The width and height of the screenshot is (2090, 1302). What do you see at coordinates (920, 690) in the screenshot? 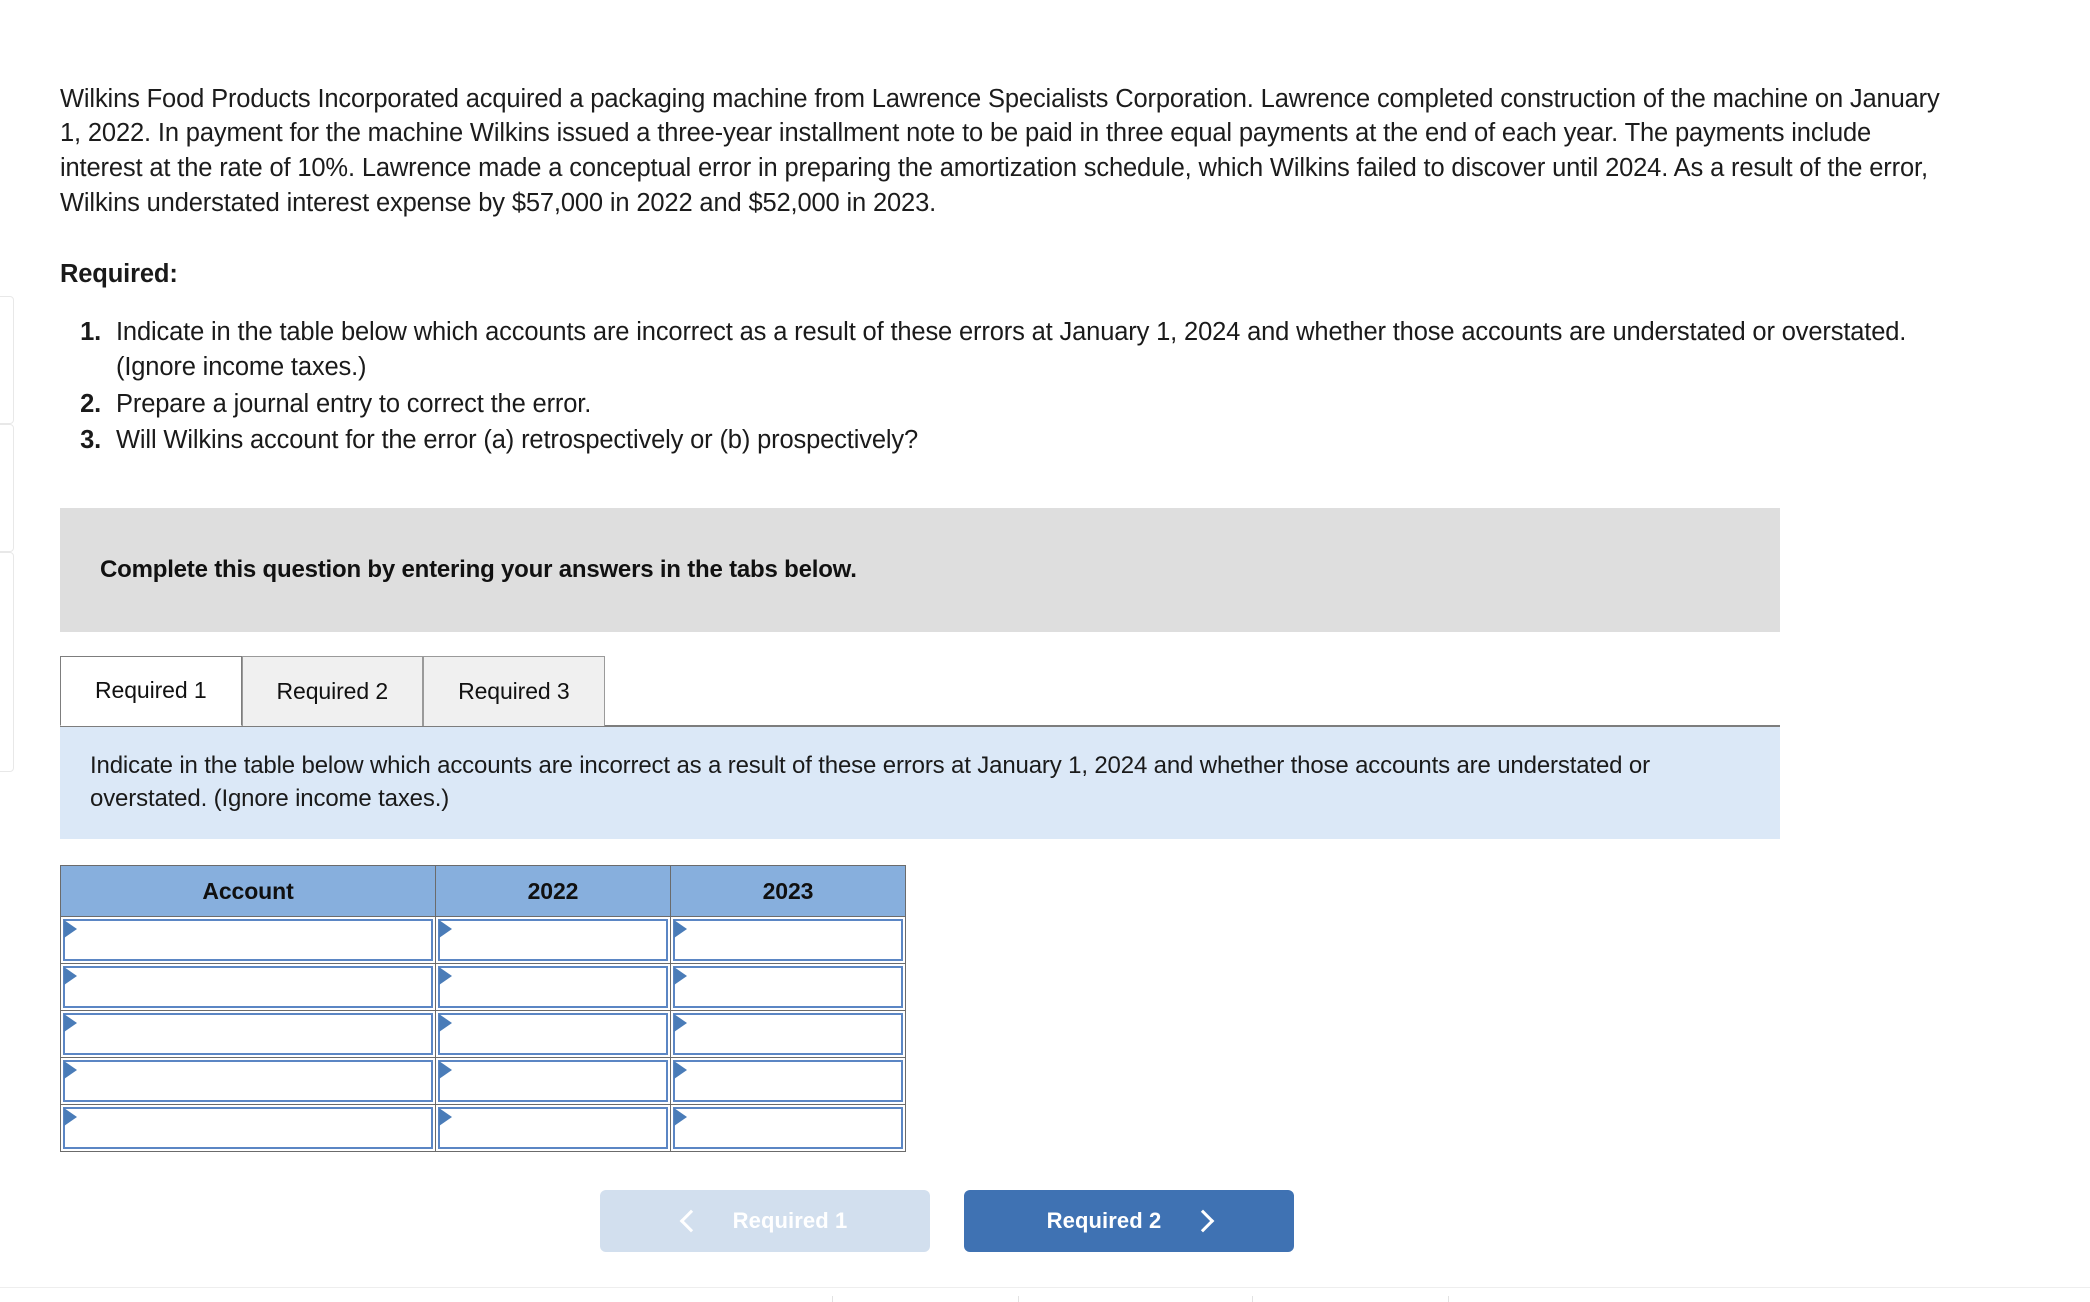
I see `requirement-tabstrip: Required 1 Required 2 Required 3` at bounding box center [920, 690].